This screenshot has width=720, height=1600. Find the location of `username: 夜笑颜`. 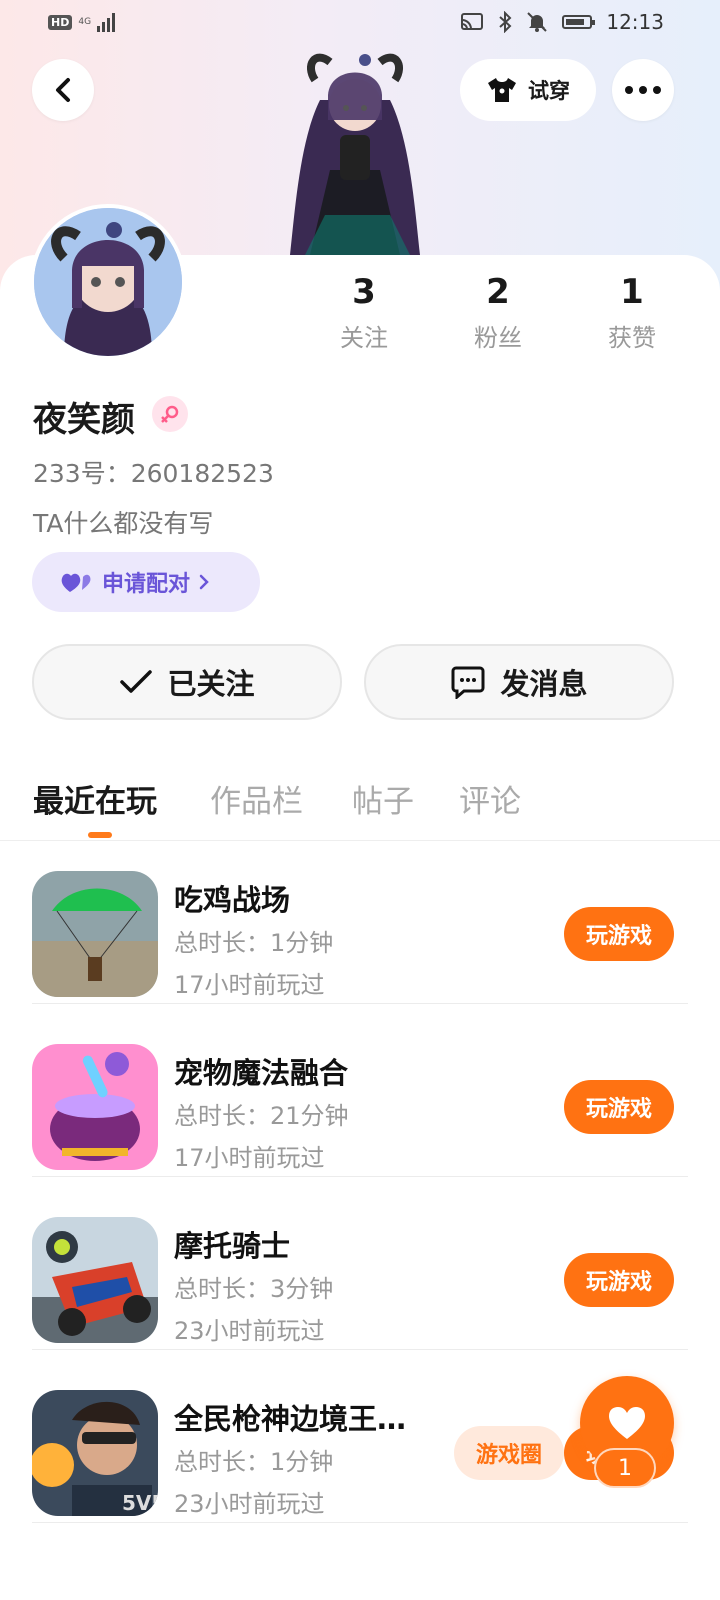

username: 夜笑颜 is located at coordinates (84, 420).